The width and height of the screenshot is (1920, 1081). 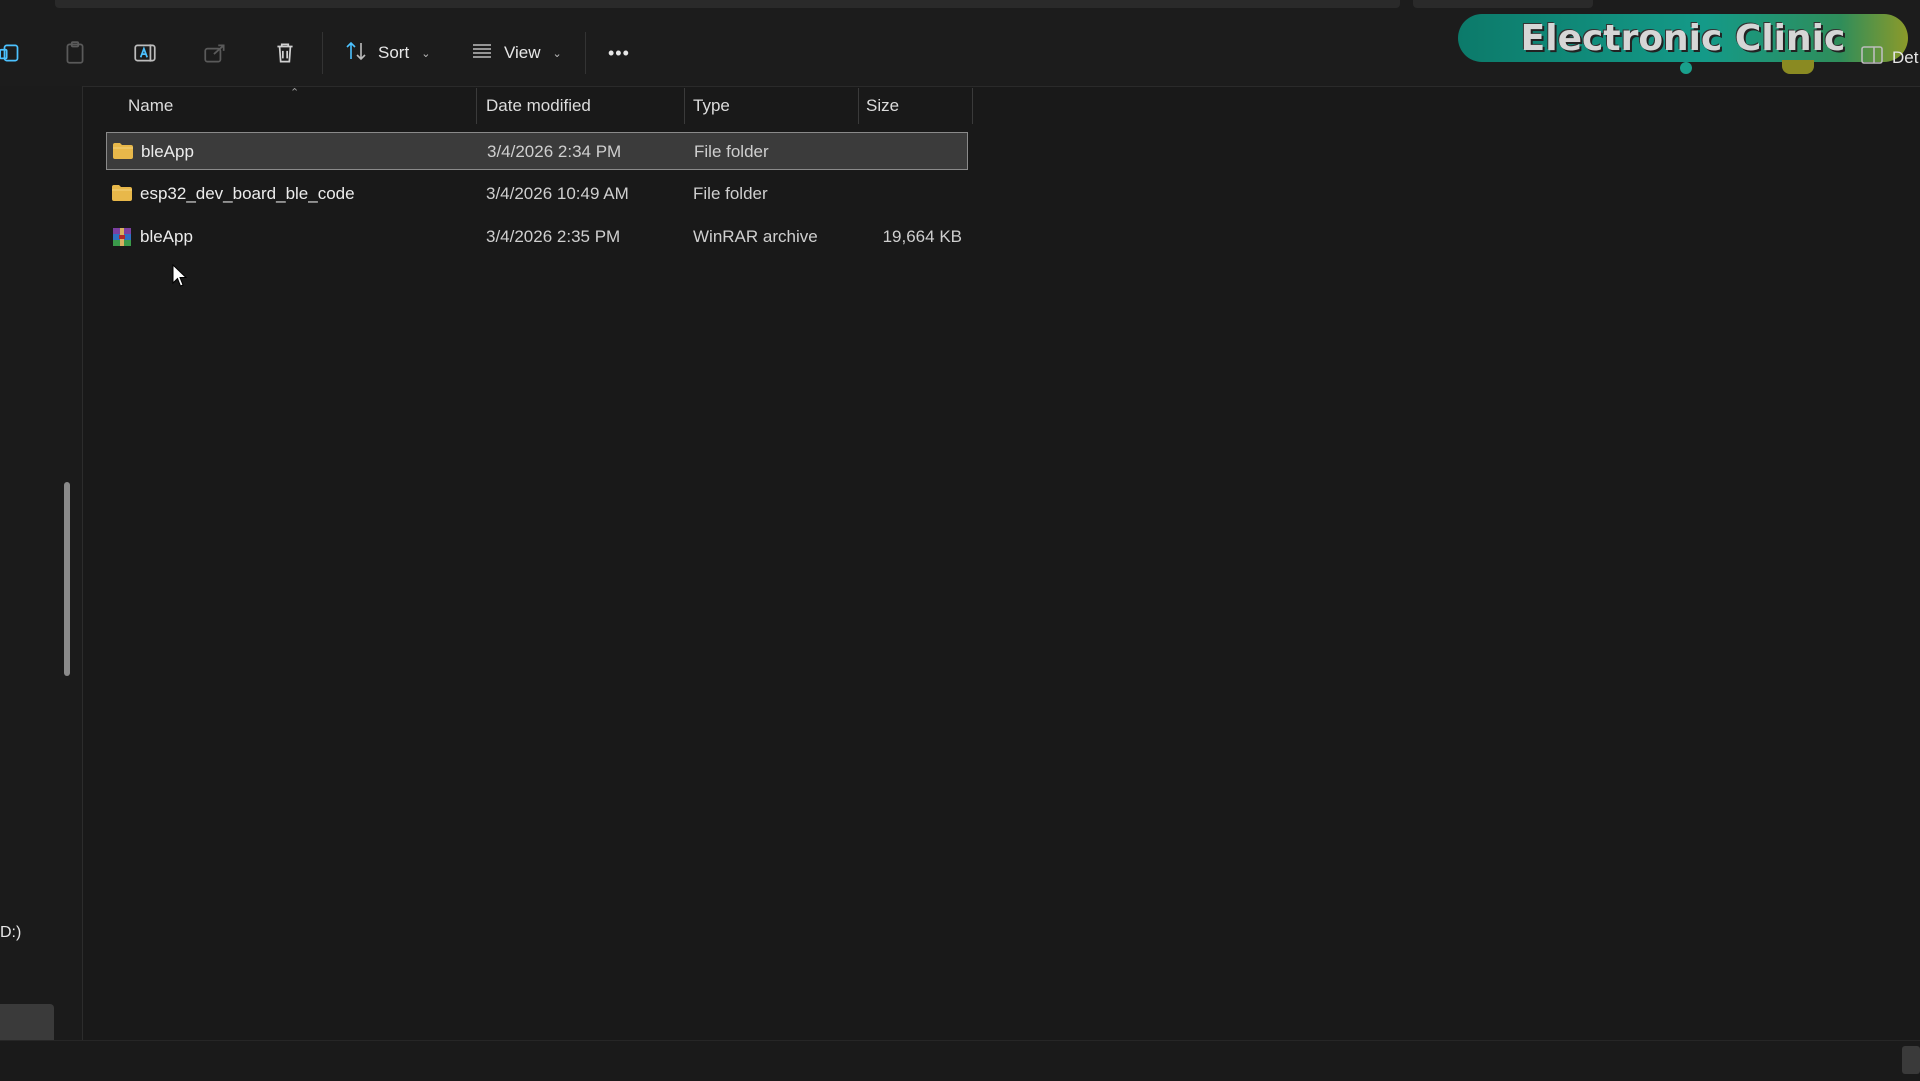 What do you see at coordinates (10, 933) in the screenshot?
I see `nav-item-drive: D:)` at bounding box center [10, 933].